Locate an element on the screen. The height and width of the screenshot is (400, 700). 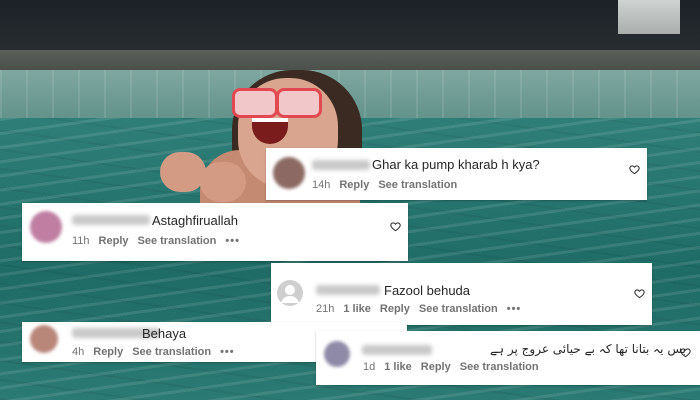
pool-deck is located at coordinates (350, 61).